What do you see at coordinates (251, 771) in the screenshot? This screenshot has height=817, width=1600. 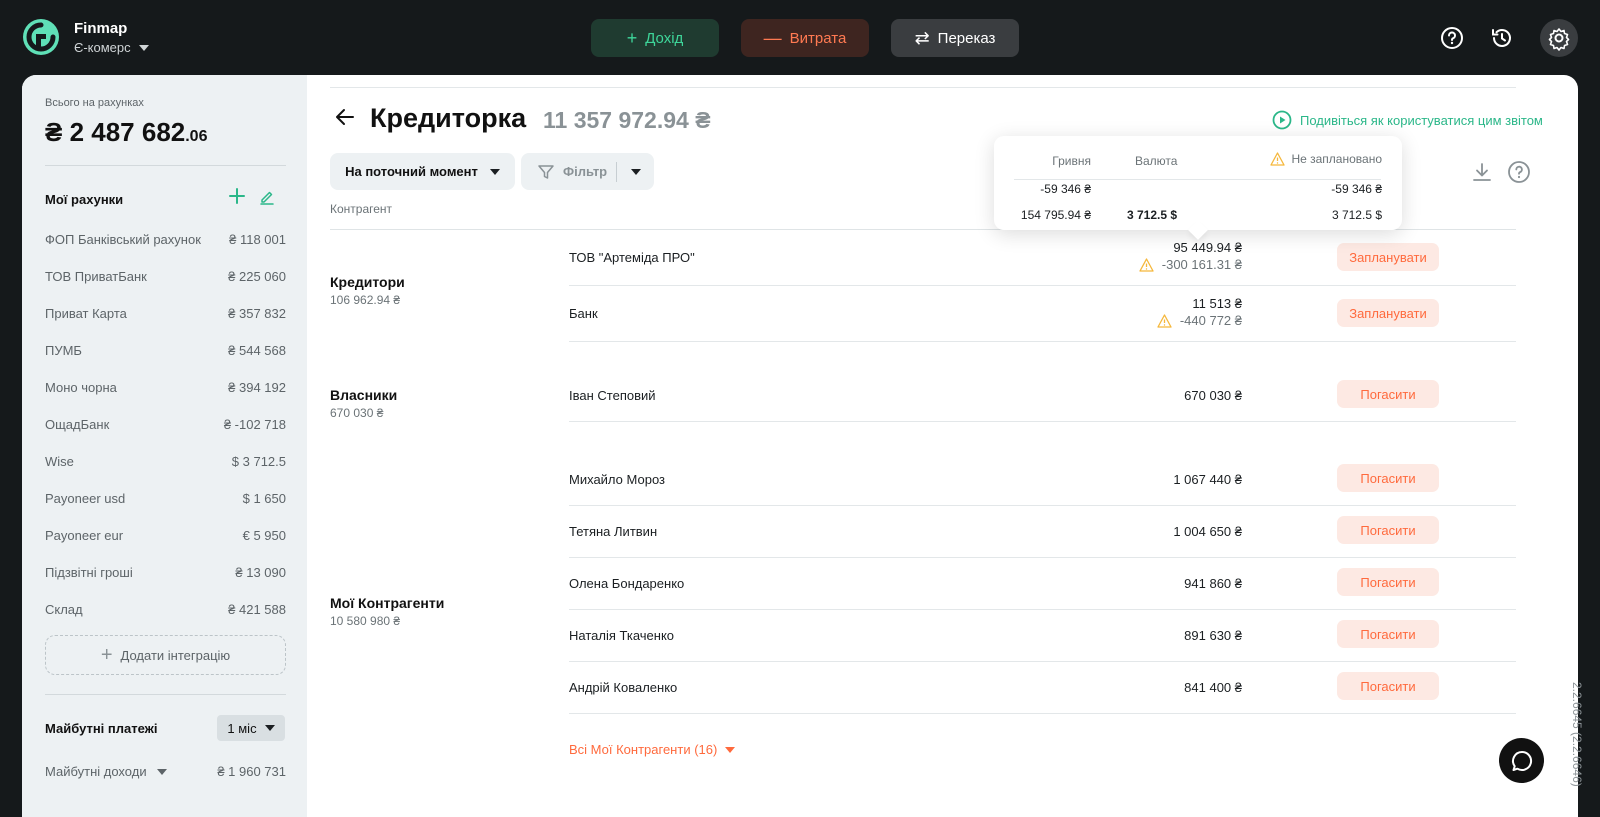 I see `future-income-value: ₴ 1 960 731` at bounding box center [251, 771].